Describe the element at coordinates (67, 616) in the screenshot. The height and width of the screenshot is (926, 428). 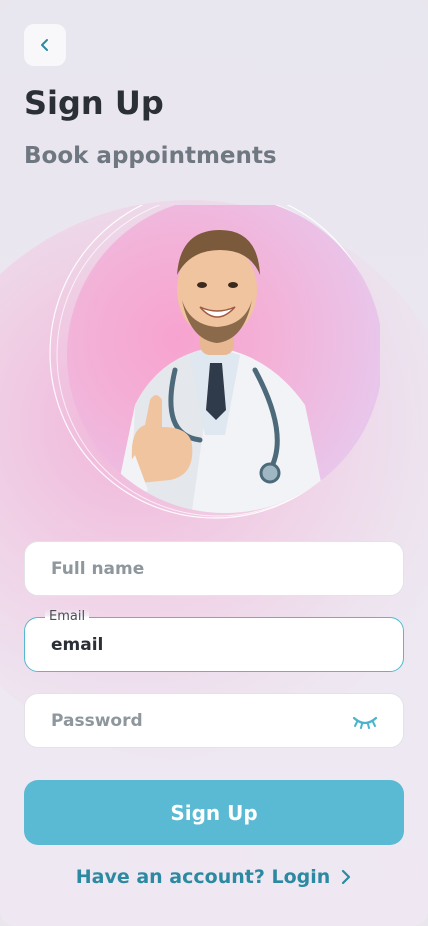
I see `email-label: Email` at that location.